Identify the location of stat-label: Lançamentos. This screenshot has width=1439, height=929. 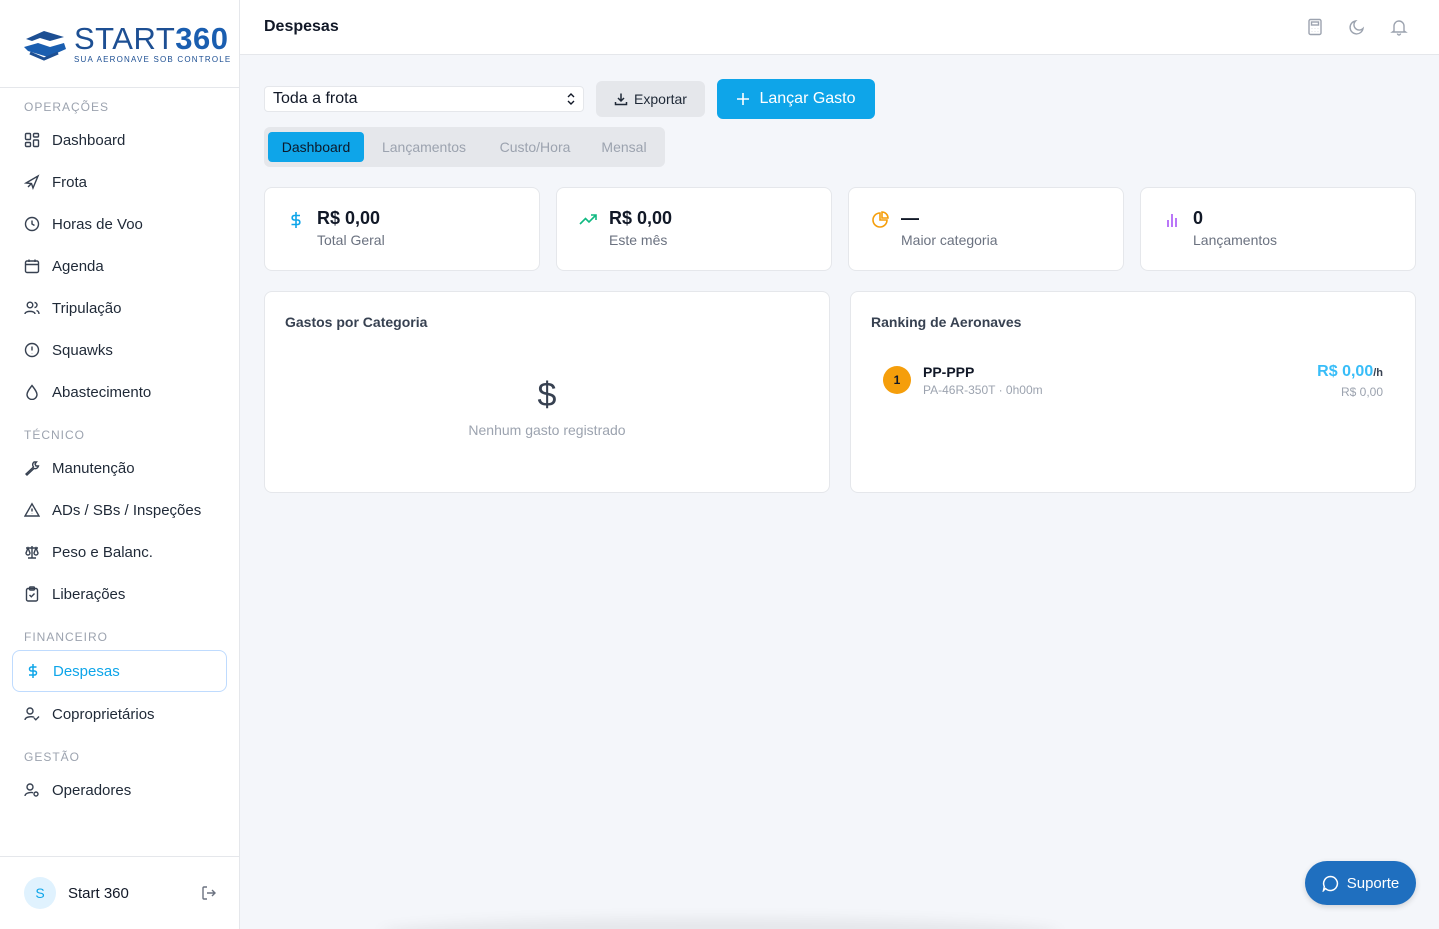
(1235, 240).